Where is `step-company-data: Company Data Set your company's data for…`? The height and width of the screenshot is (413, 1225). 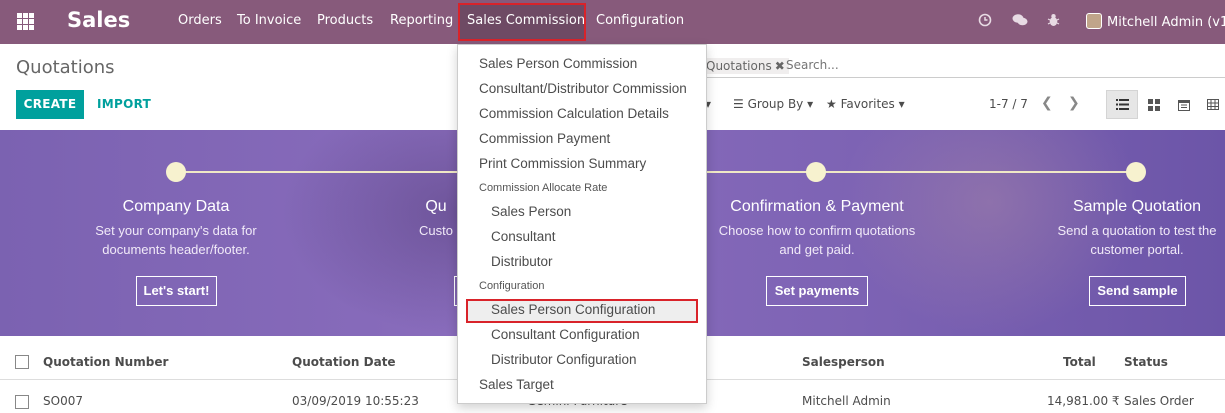
step-company-data: Company Data Set your company's data for… is located at coordinates (176, 228).